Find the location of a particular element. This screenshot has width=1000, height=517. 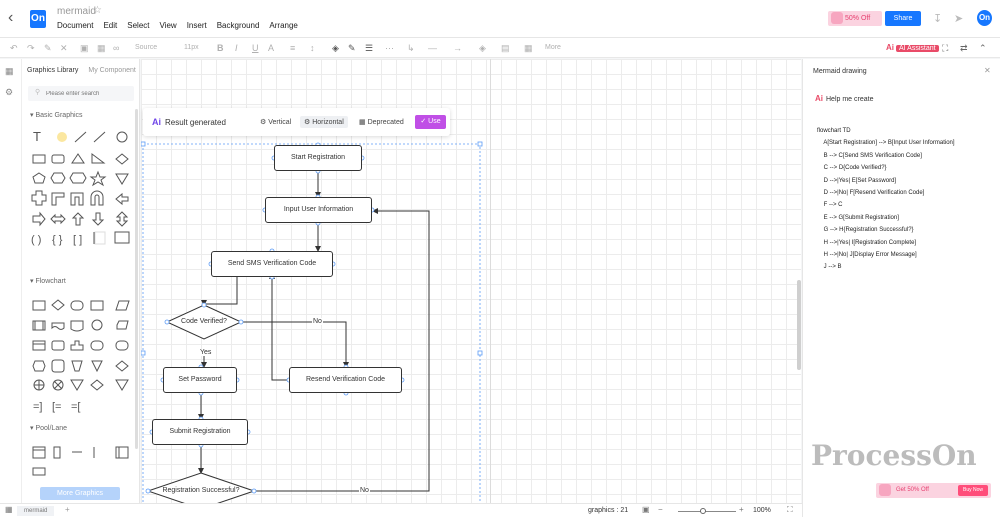

undo-icon: ↶ is located at coordinates (14, 48).